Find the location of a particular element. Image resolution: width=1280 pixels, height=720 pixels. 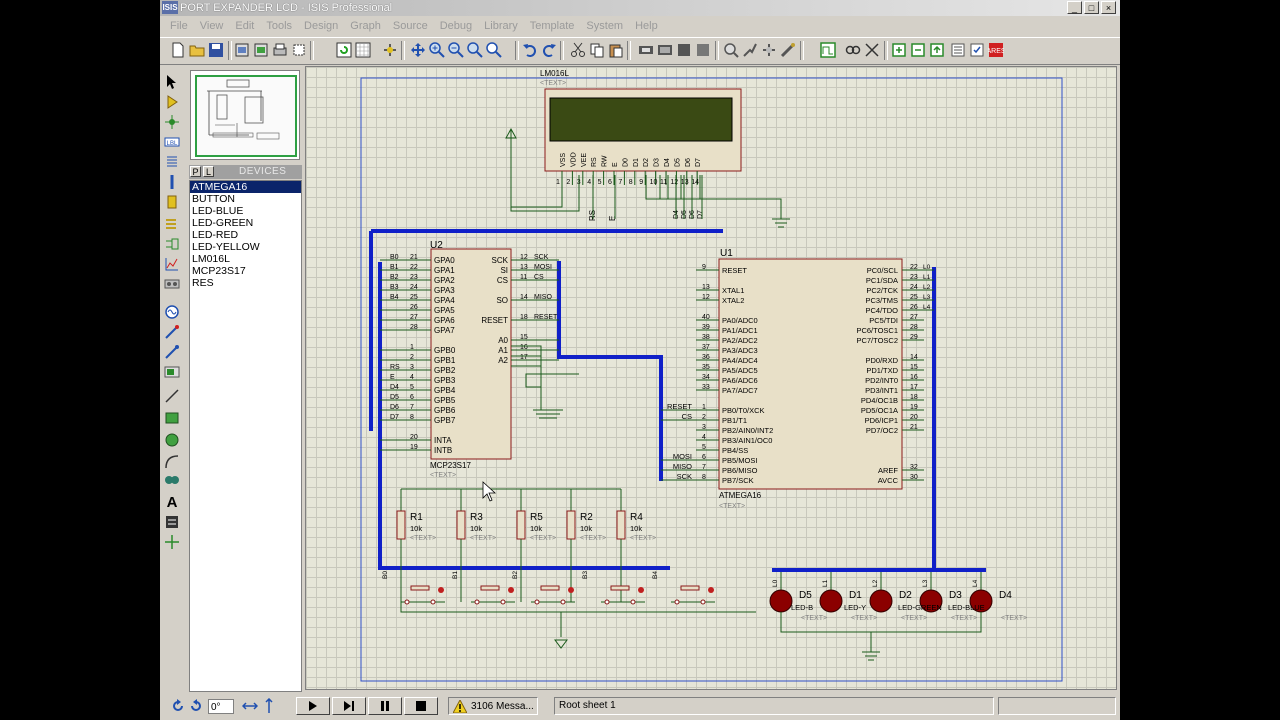

device-item: LED-RED is located at coordinates (245, 235).